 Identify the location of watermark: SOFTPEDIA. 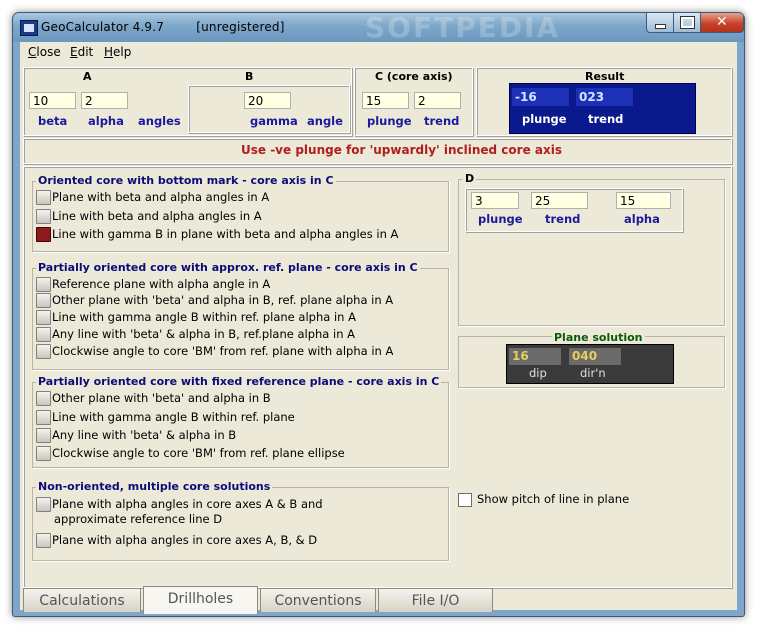
(463, 28).